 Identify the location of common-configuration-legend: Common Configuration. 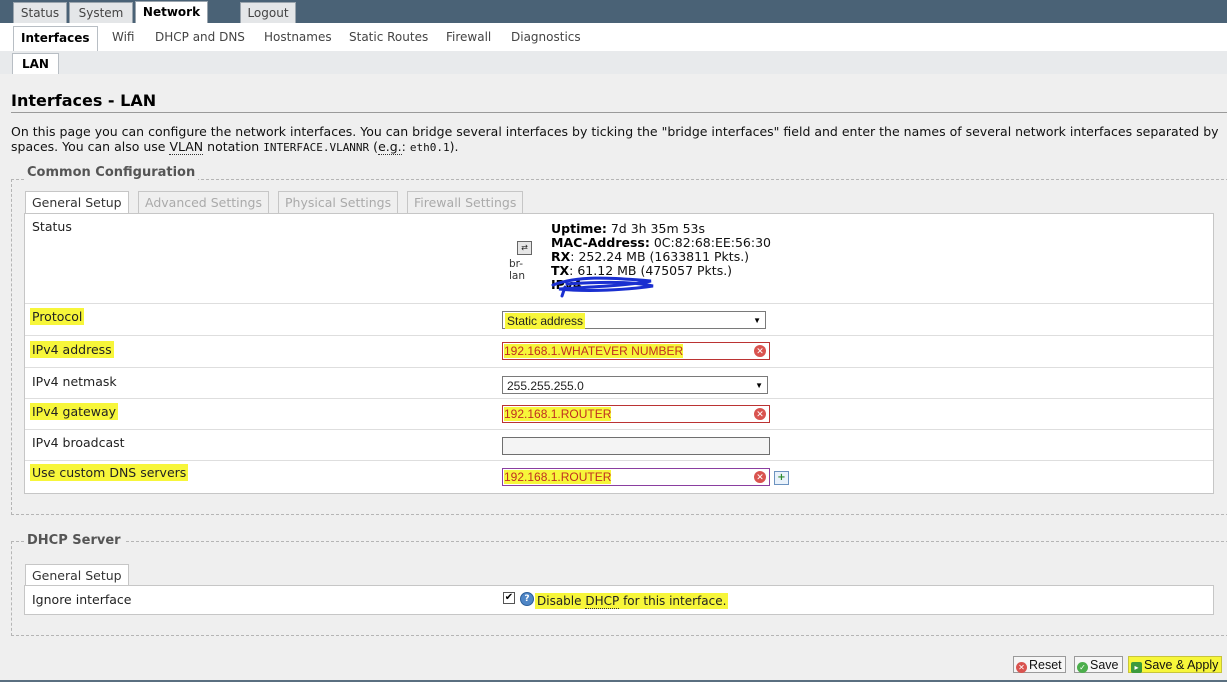
(111, 172).